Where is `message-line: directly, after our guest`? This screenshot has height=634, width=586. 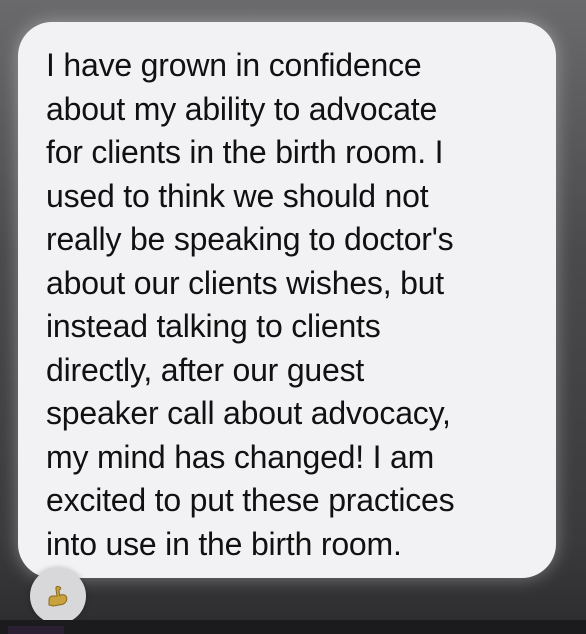 message-line: directly, after our guest is located at coordinates (205, 369).